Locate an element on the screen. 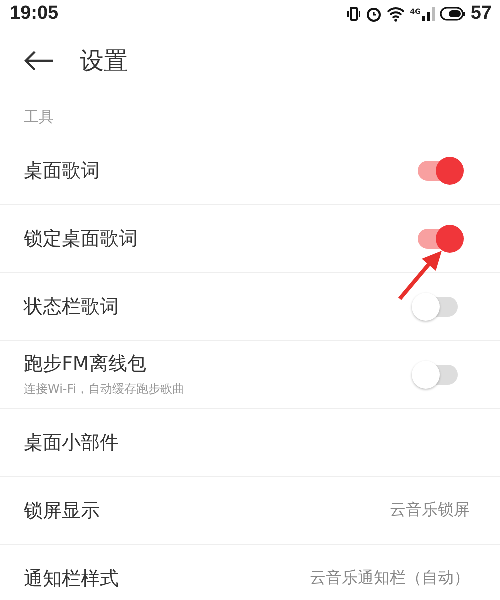 Image resolution: width=500 pixels, height=600 pixels. alarm-icon is located at coordinates (374, 14).